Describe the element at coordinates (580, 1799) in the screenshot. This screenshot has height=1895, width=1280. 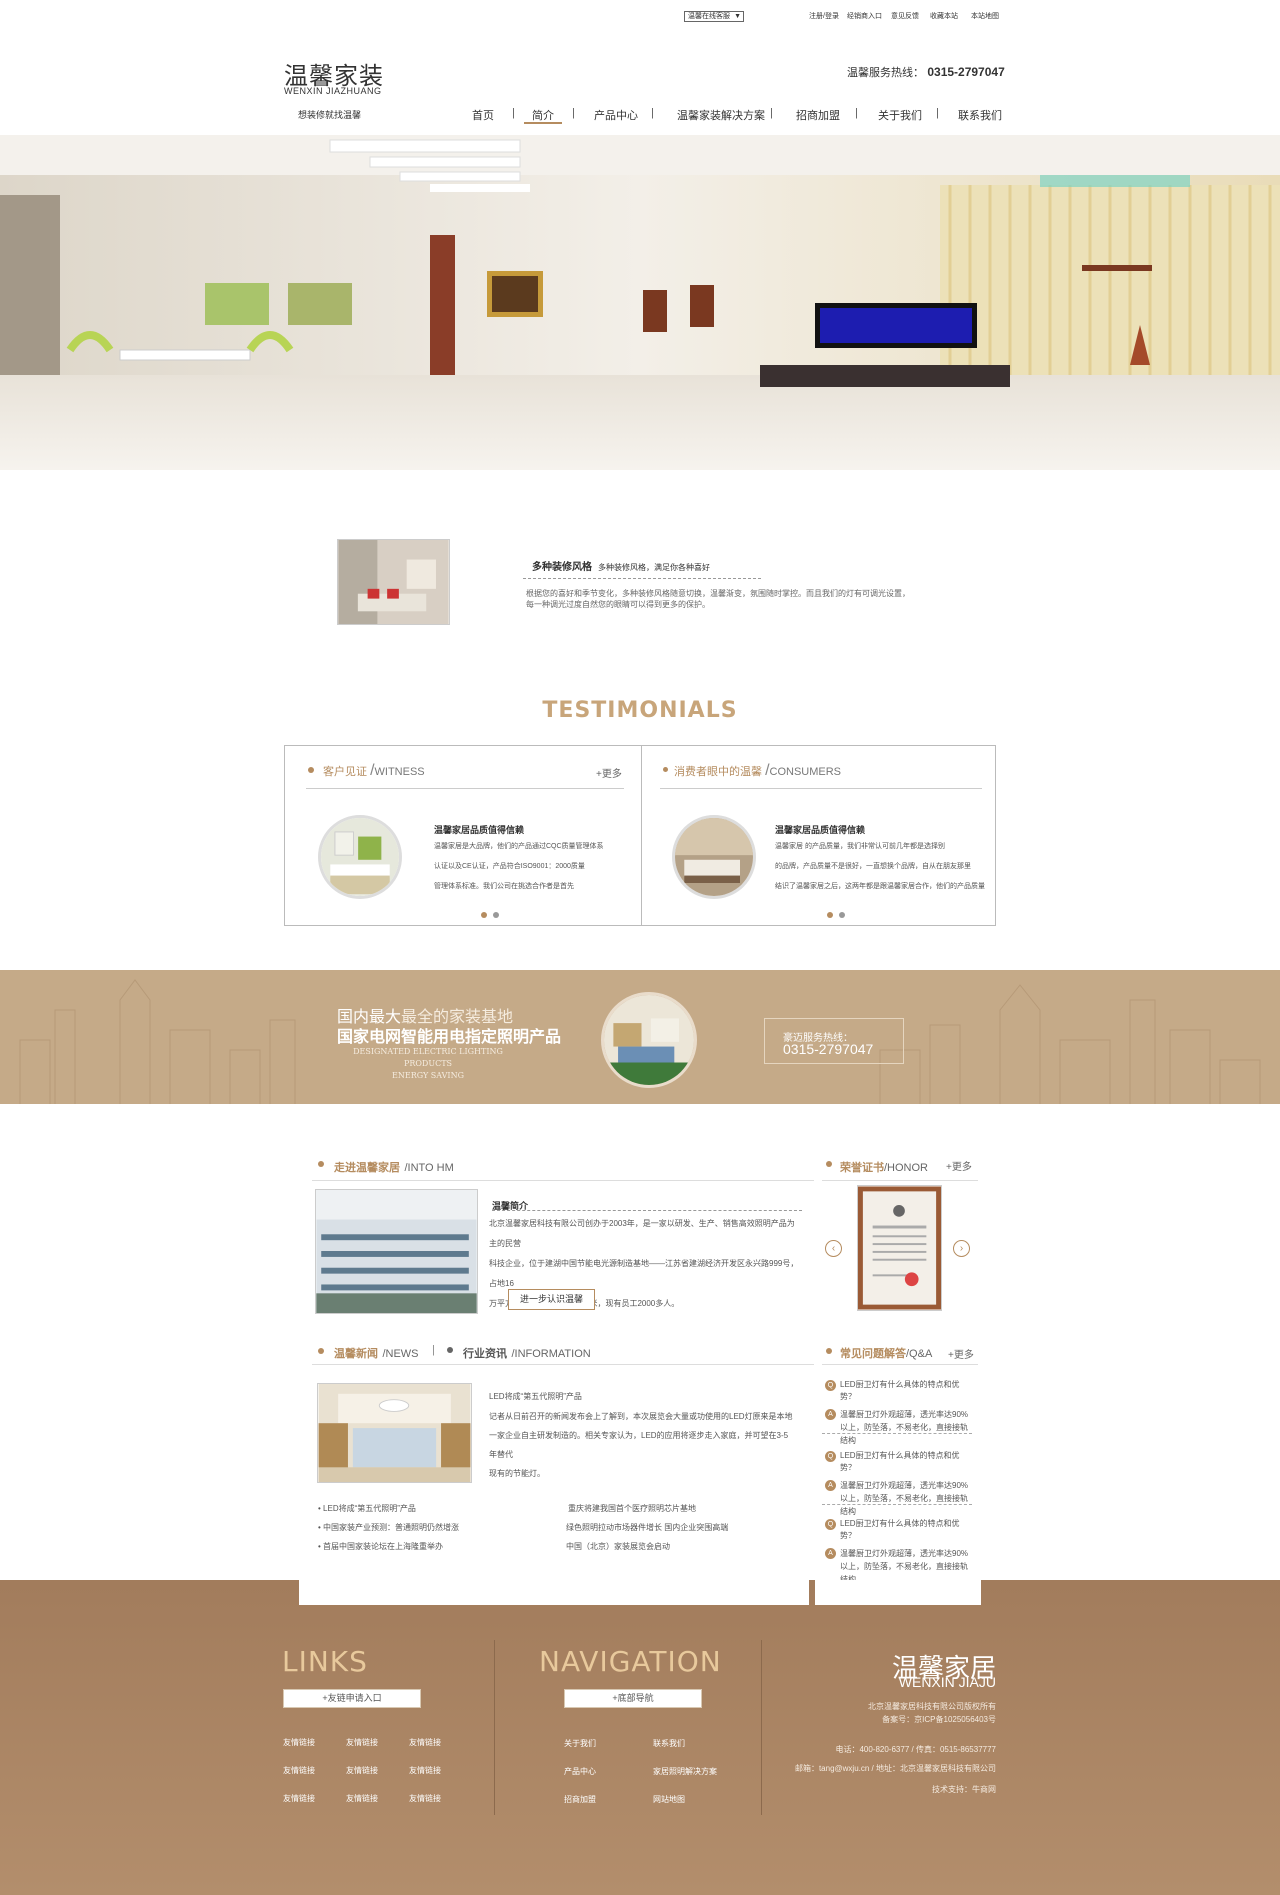
I see `footer-nav-link: 招商加盟` at that location.